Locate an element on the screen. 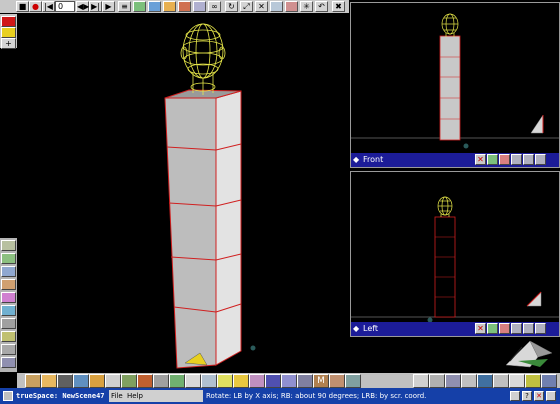 This screenshot has width=560, height=404. material-icon is located at coordinates (8, 297).